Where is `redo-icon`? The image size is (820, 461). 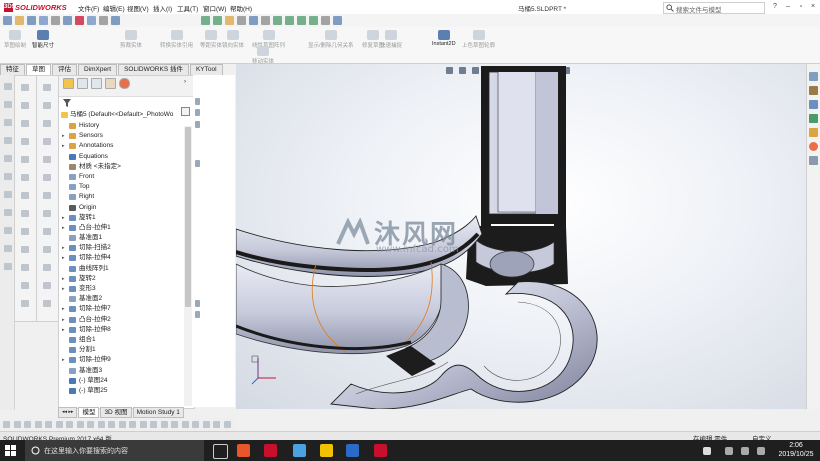 redo-icon is located at coordinates (67, 20).